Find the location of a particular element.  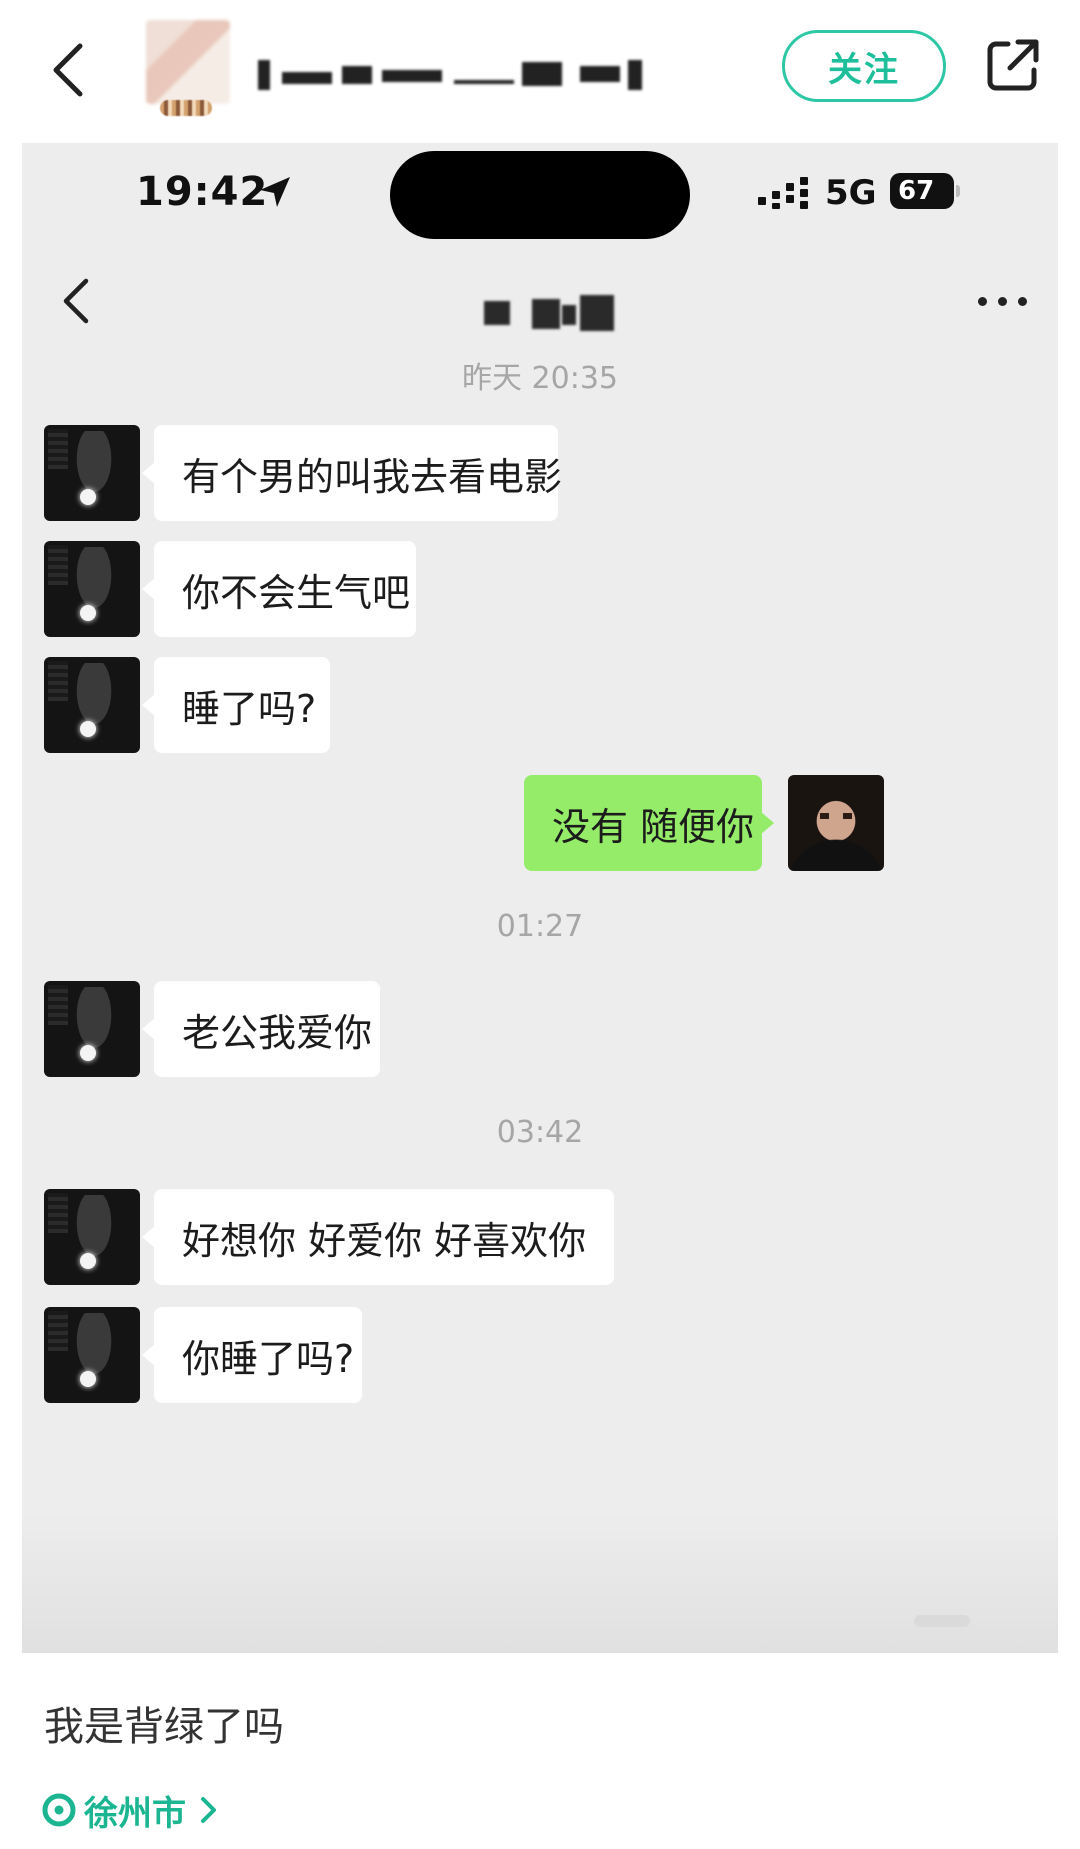

more-options-icon is located at coordinates (1006, 301).